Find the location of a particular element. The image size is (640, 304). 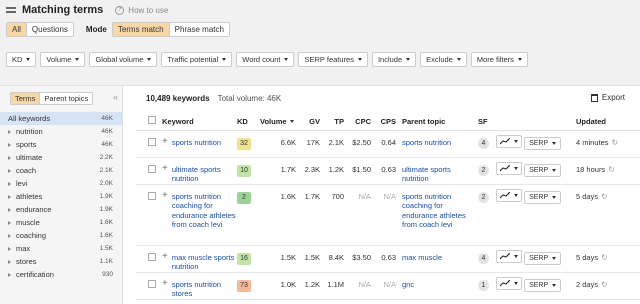

col-volume: Volume is located at coordinates (281, 122).